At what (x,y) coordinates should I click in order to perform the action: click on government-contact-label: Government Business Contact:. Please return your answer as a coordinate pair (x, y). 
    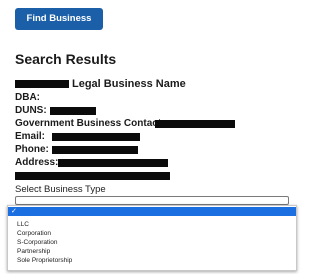
    Looking at the image, I should click on (90, 123).